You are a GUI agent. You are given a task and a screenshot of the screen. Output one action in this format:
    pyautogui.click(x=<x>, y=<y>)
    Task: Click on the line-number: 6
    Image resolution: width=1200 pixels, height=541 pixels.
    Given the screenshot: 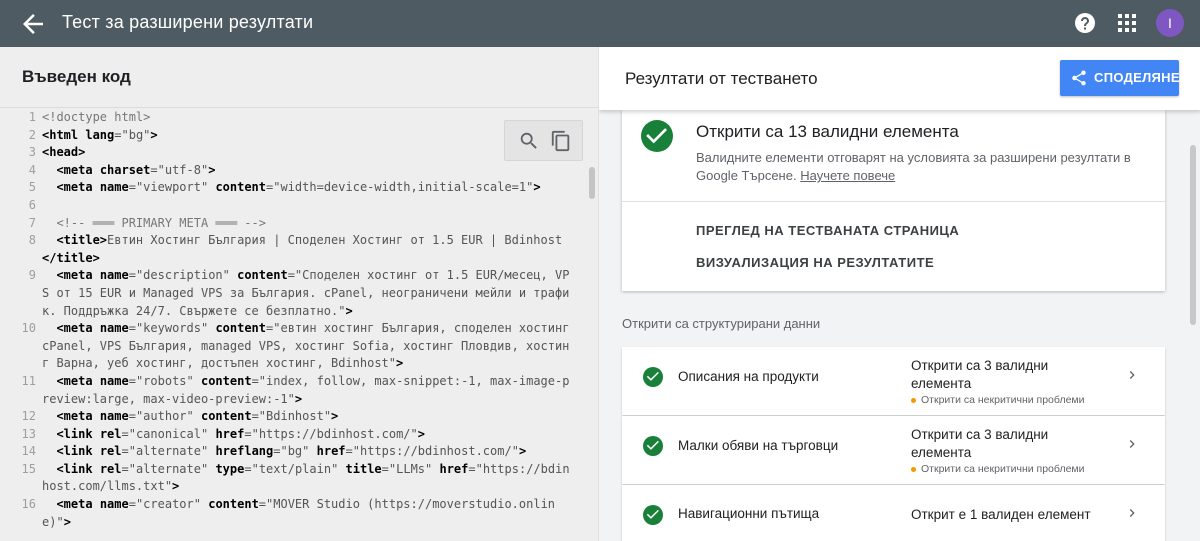 What is the action you would take?
    pyautogui.click(x=32, y=204)
    